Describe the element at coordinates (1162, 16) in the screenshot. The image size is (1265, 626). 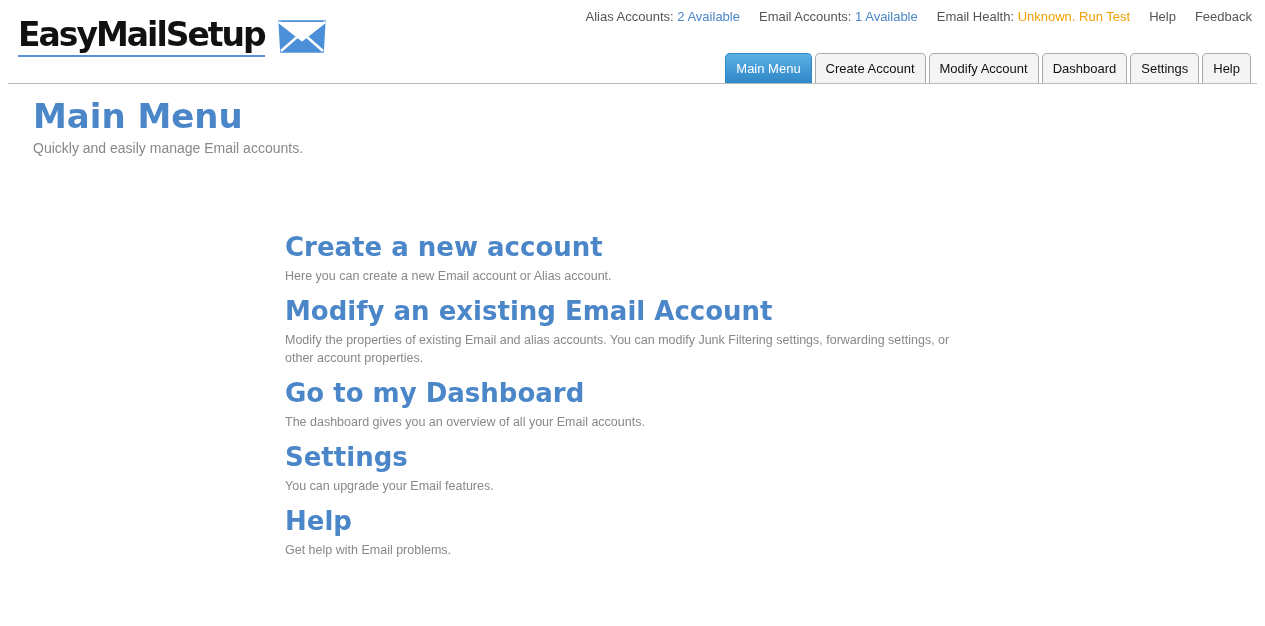
I see `top-link: Help` at that location.